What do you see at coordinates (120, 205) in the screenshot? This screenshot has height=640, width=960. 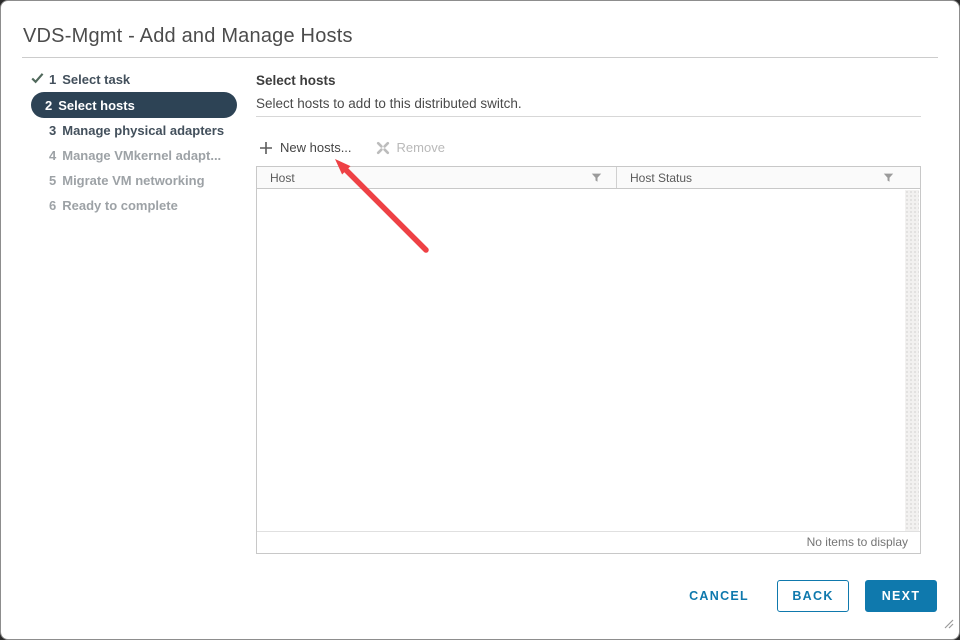 I see `wizard-step-label: Ready to complete` at bounding box center [120, 205].